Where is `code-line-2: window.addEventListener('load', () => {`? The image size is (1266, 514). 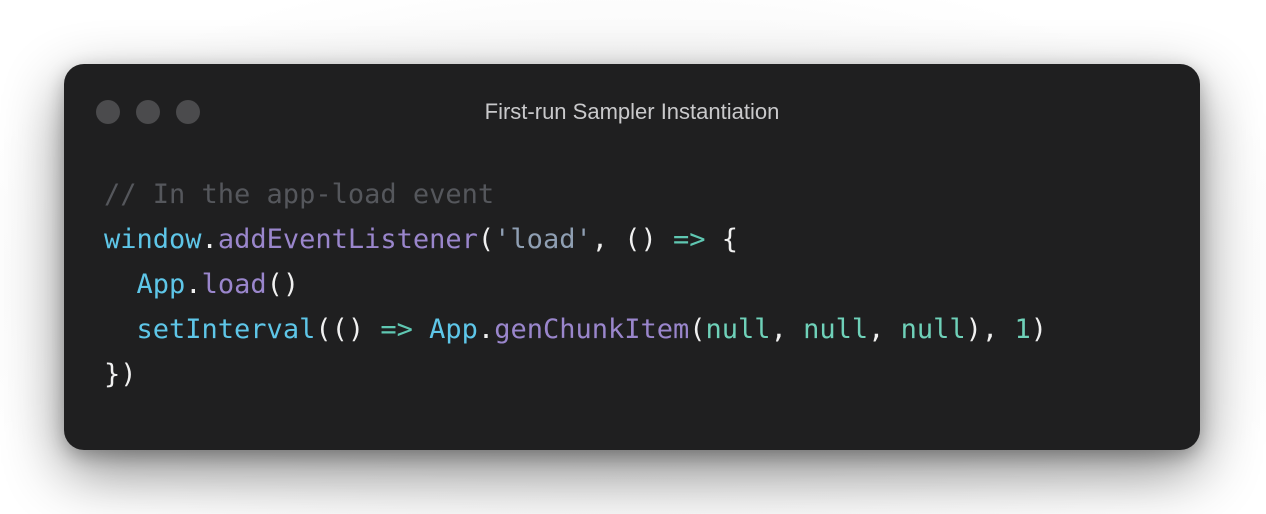
code-line-2: window.addEventListener('load', () => { is located at coordinates (575, 239).